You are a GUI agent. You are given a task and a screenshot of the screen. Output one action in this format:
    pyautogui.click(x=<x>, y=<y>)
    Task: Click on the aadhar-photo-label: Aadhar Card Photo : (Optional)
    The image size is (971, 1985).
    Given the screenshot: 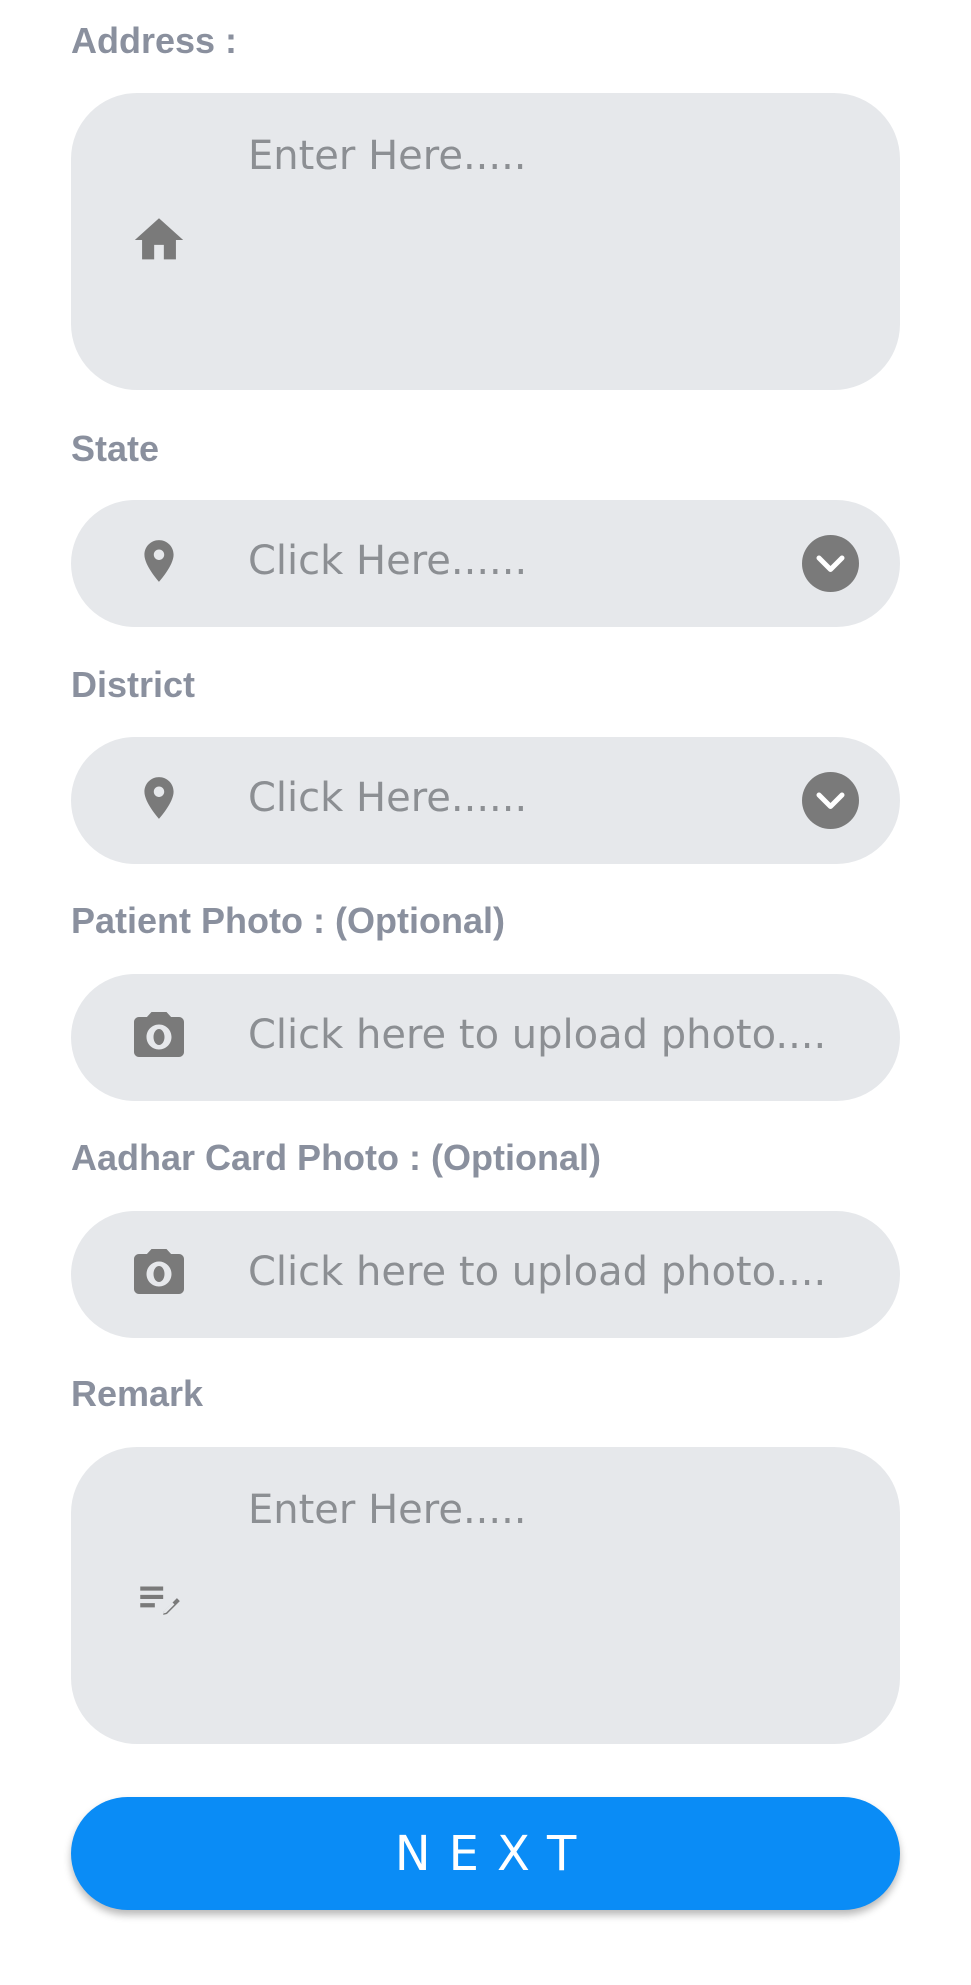 What is the action you would take?
    pyautogui.click(x=336, y=1157)
    